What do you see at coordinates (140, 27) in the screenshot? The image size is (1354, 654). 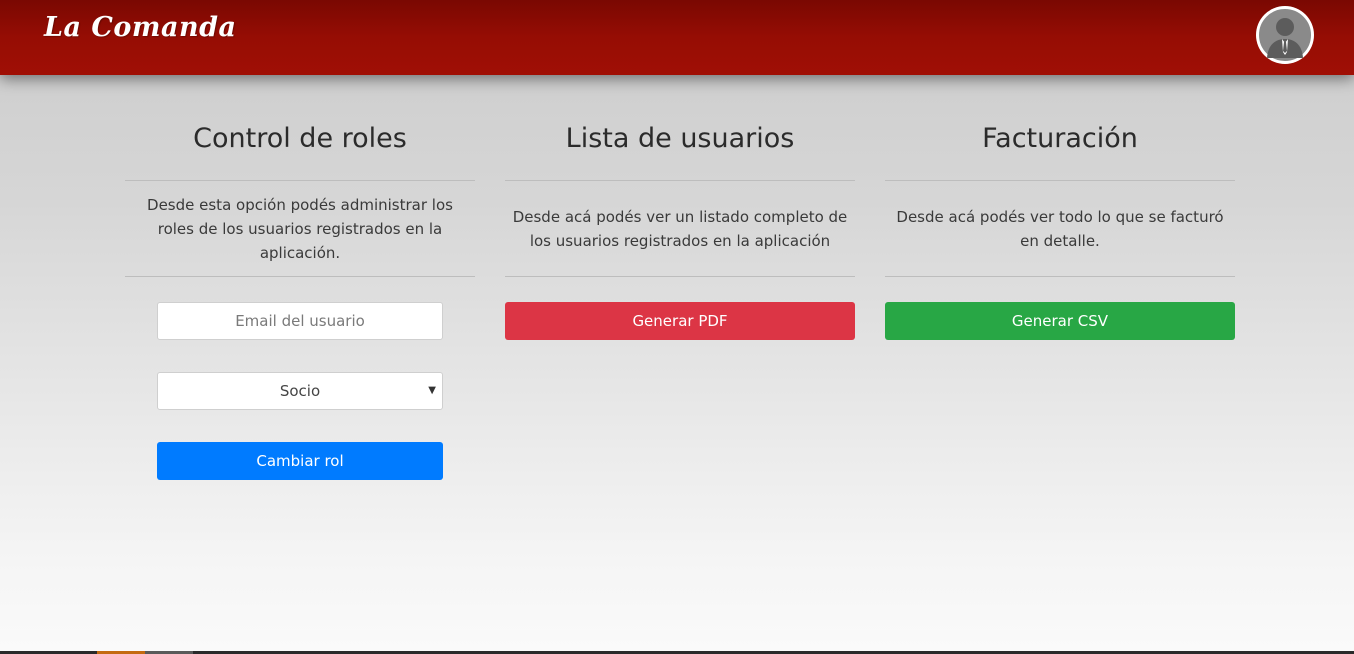 I see `brand-logo: La Comanda` at bounding box center [140, 27].